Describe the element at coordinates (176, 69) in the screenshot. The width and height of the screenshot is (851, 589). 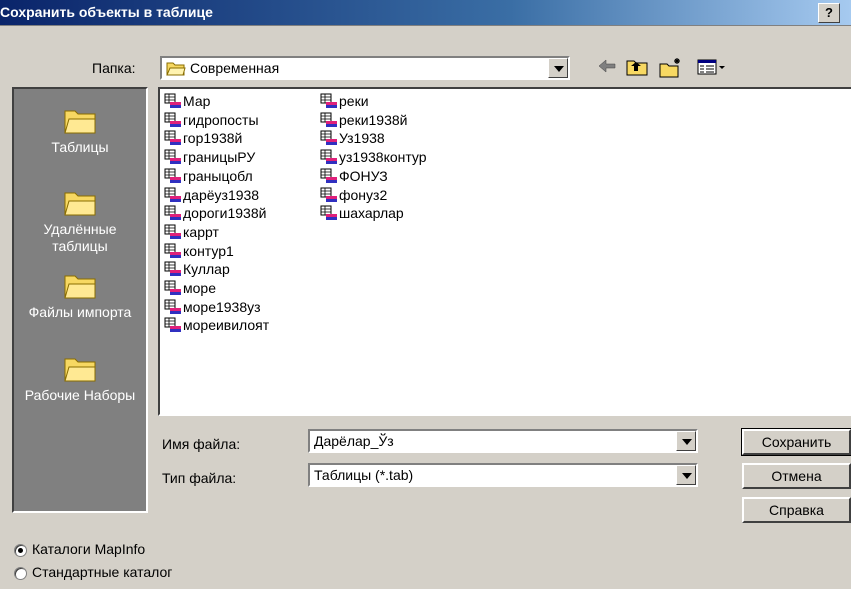
I see `folder-open-icon` at that location.